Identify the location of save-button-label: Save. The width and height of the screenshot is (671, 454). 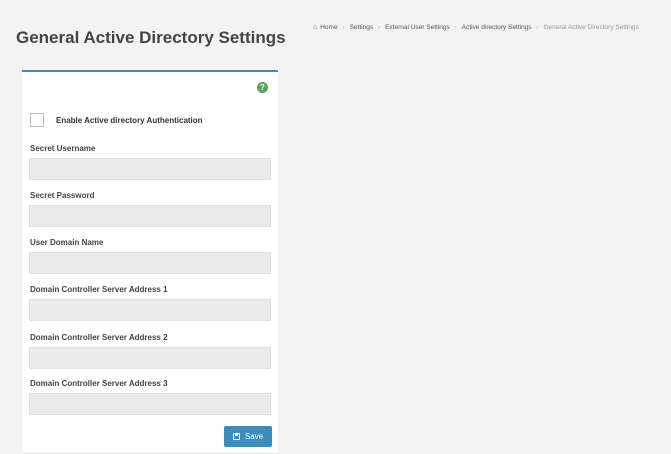
(254, 436).